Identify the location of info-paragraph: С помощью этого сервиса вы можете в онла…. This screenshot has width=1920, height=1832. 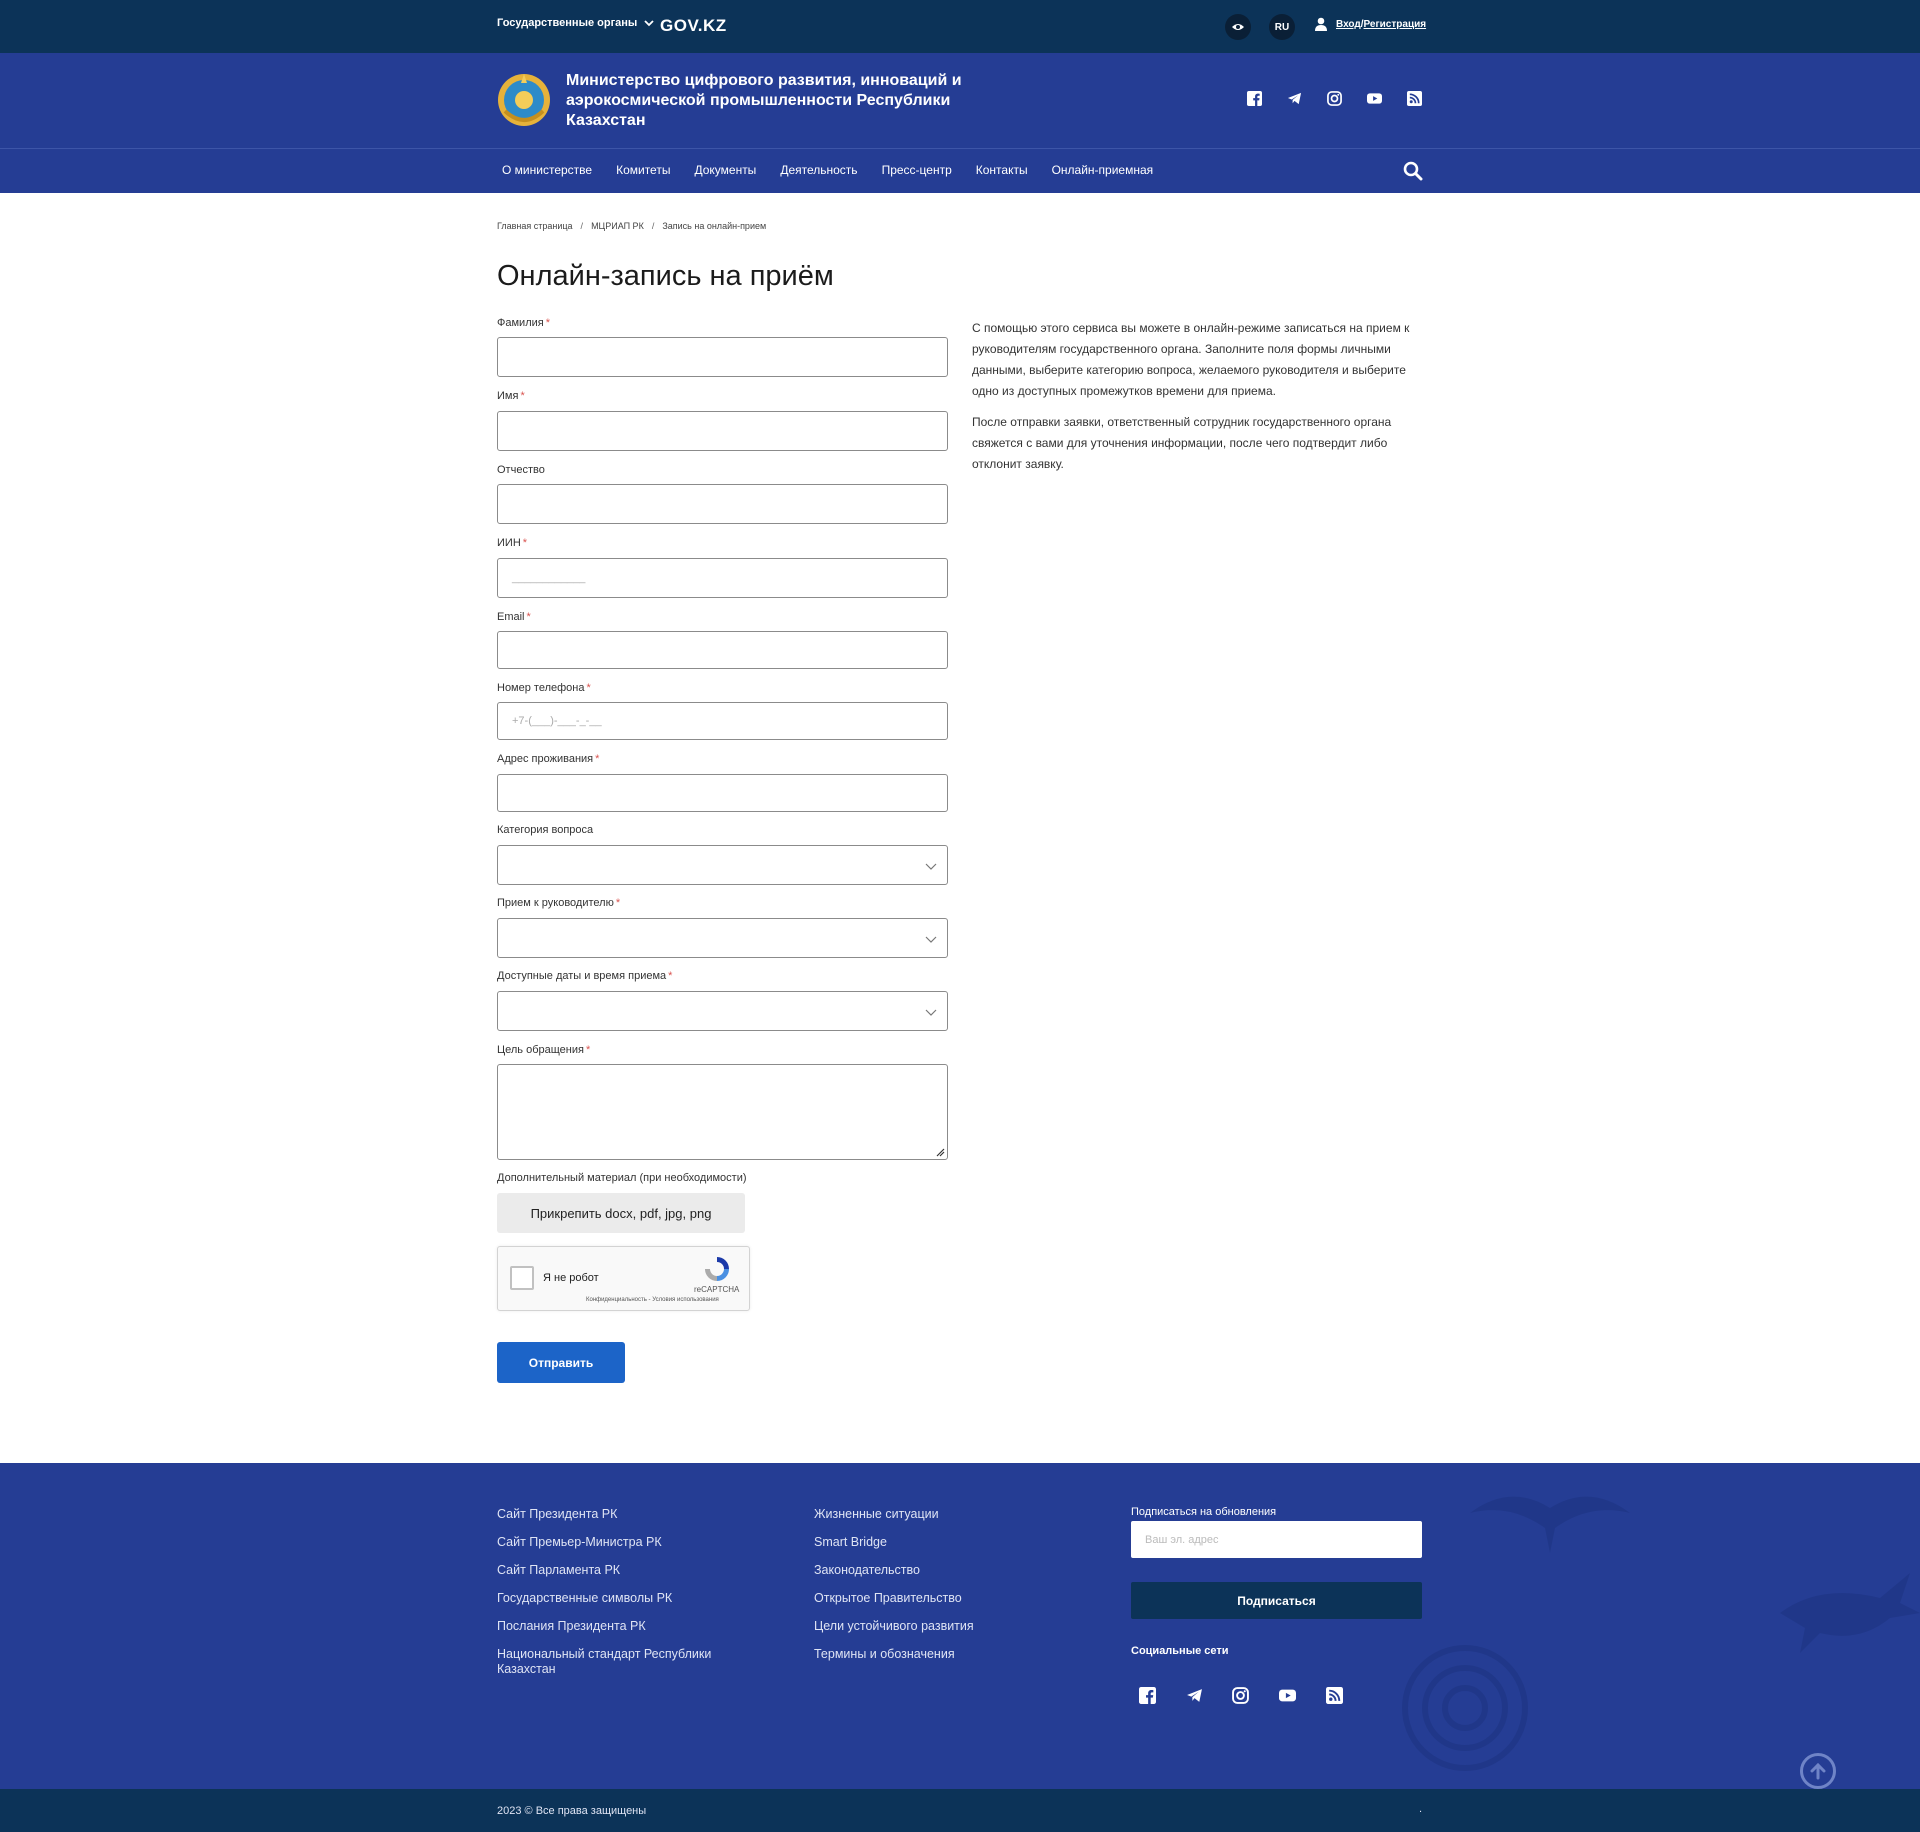
(1191, 359).